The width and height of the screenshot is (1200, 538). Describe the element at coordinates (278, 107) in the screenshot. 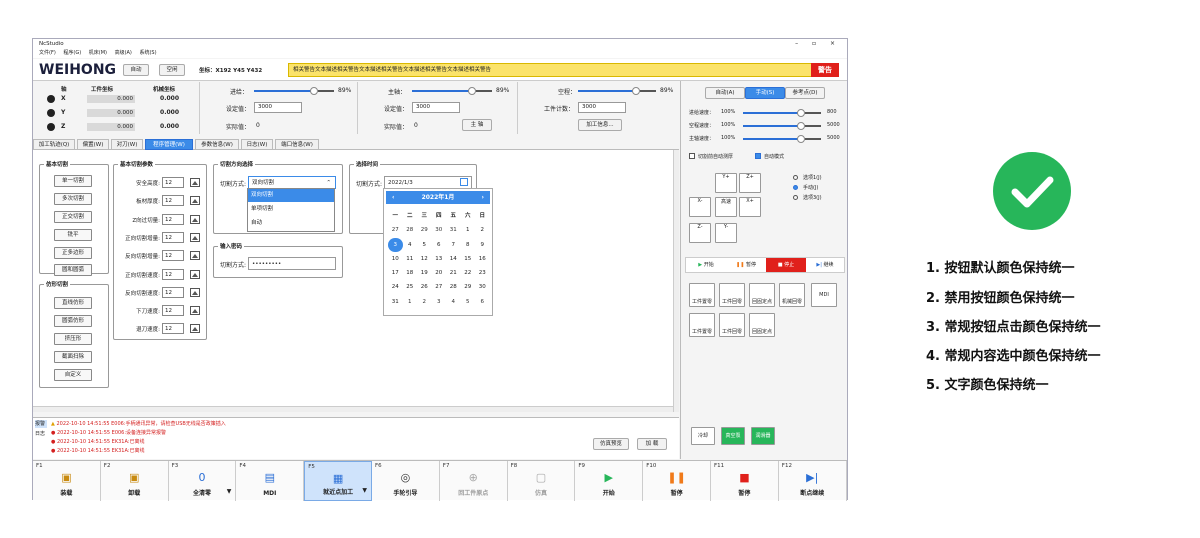

I see `feed-set-input: 3000` at that location.